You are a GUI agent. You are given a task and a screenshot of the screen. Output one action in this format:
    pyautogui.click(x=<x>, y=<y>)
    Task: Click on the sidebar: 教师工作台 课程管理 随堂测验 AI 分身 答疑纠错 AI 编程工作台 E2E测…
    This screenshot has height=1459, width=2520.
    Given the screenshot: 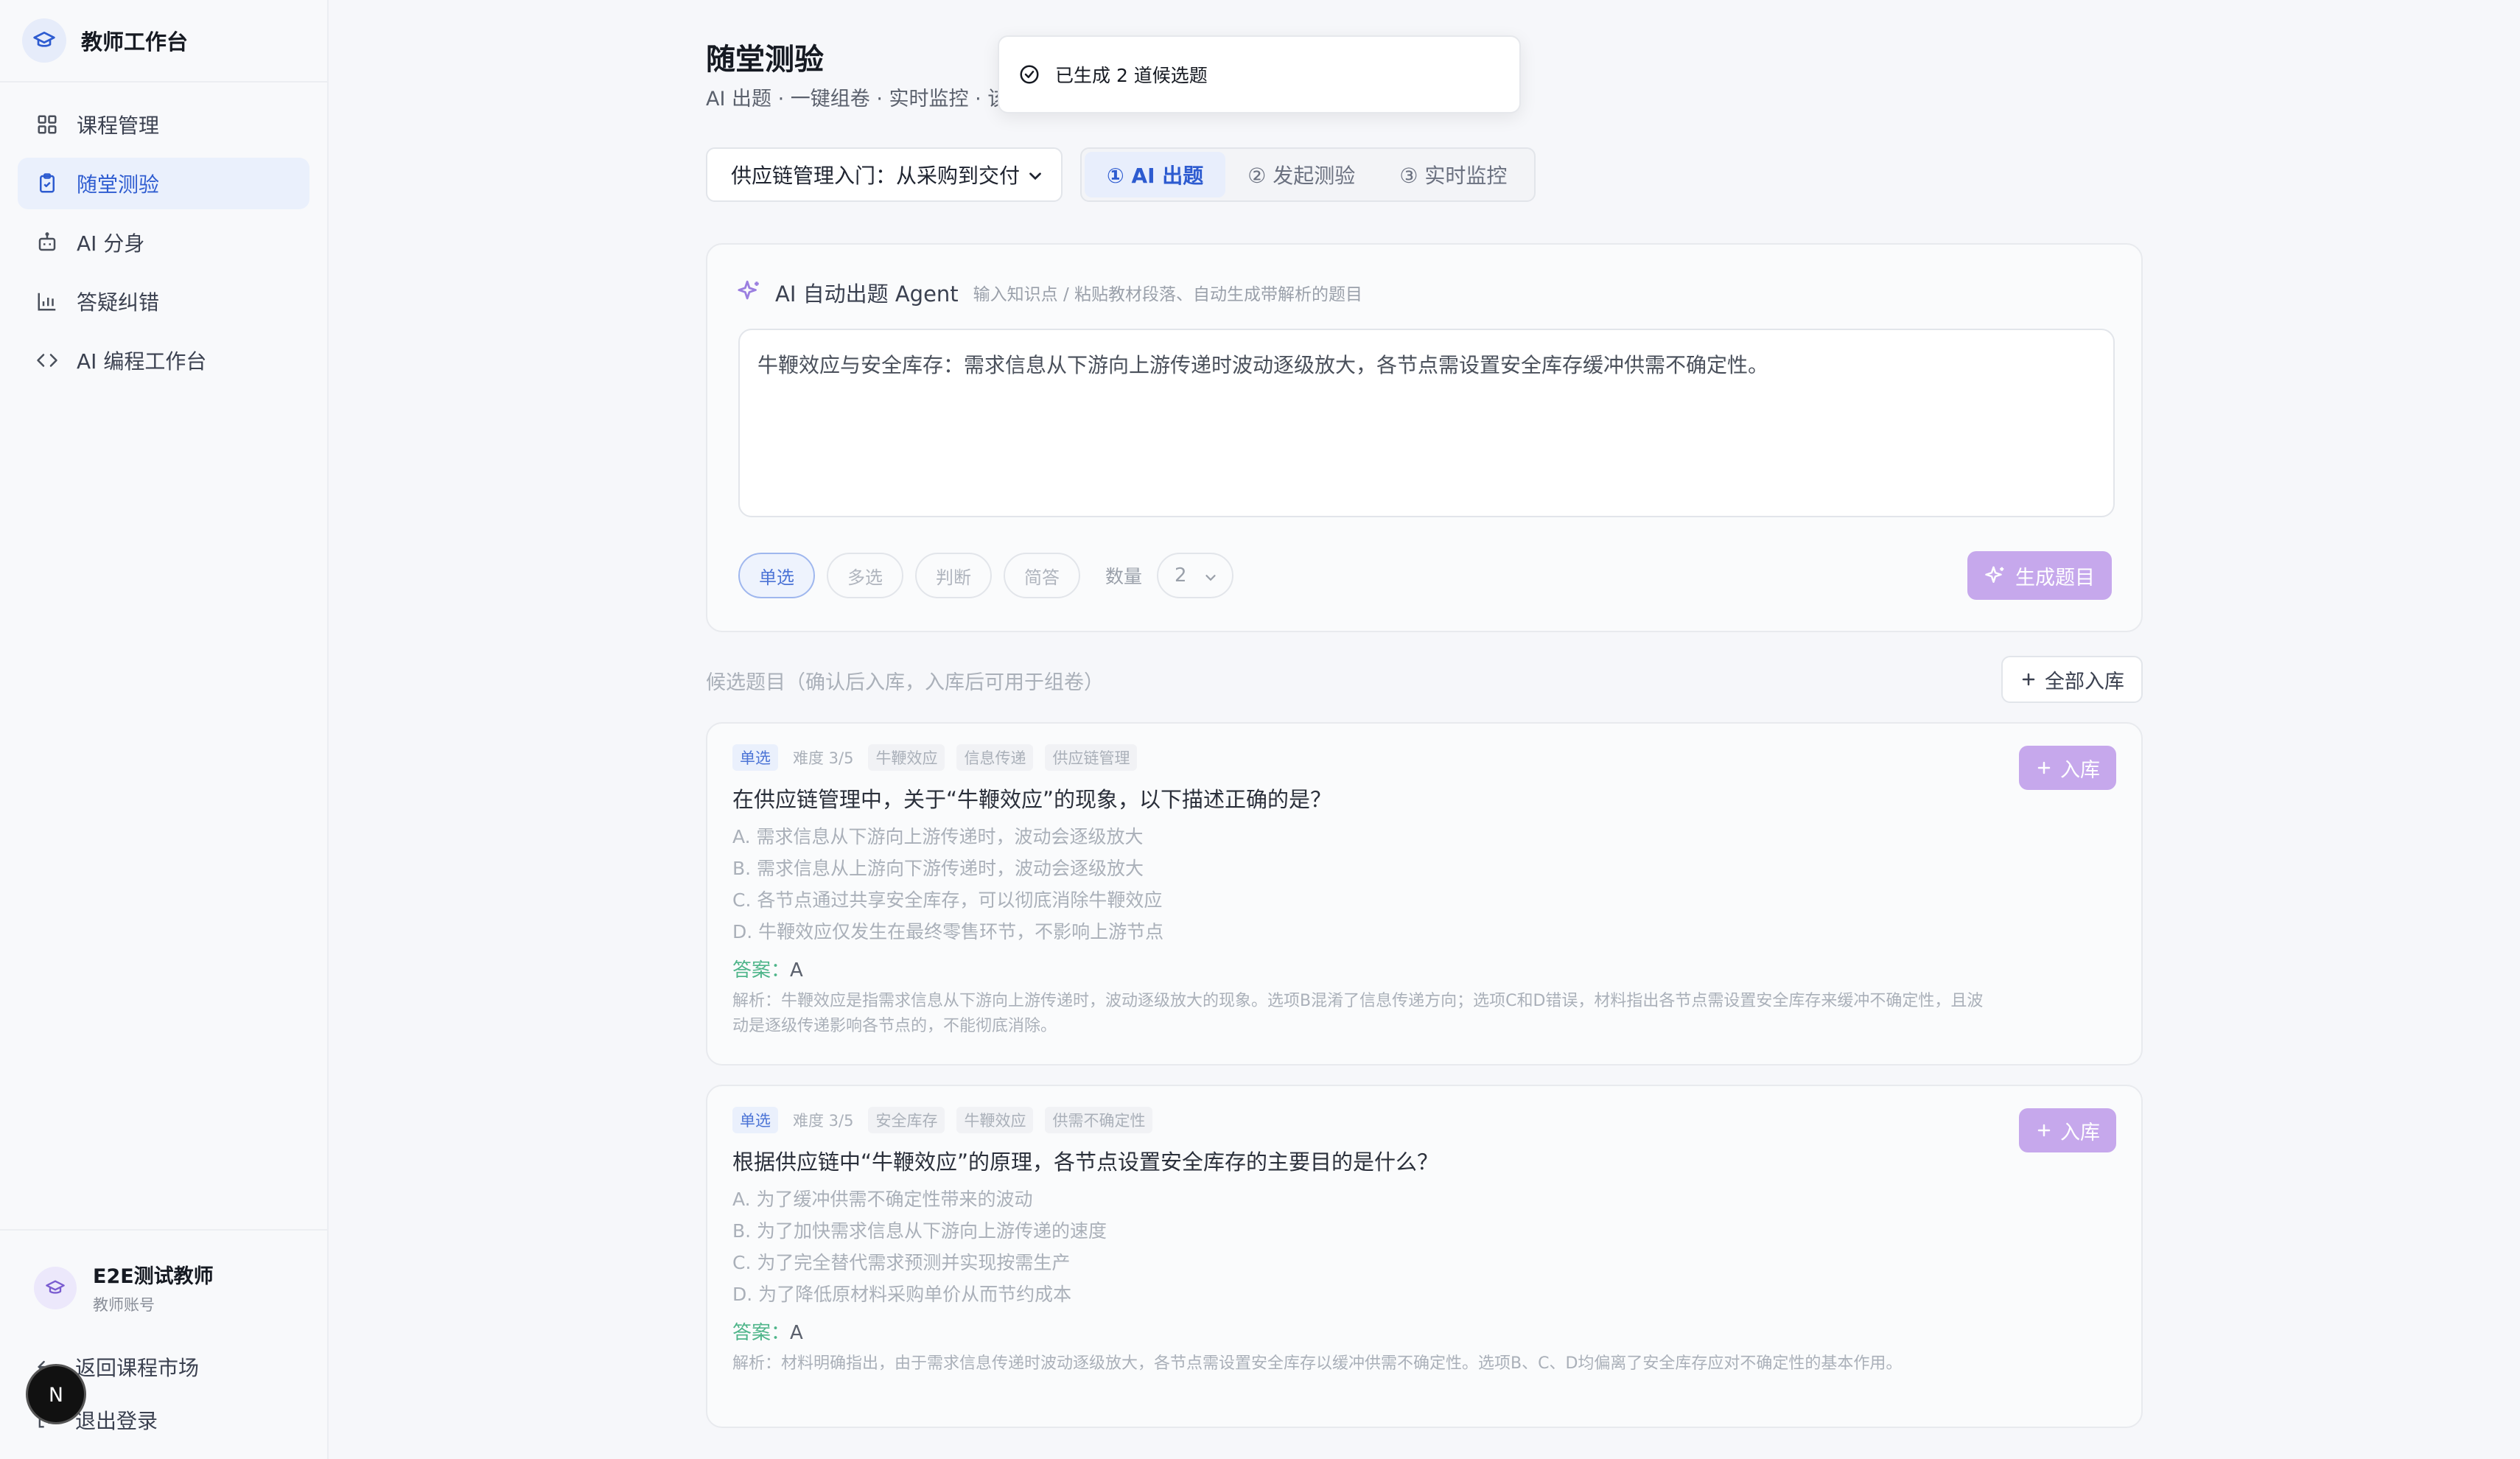 What is the action you would take?
    pyautogui.click(x=164, y=729)
    